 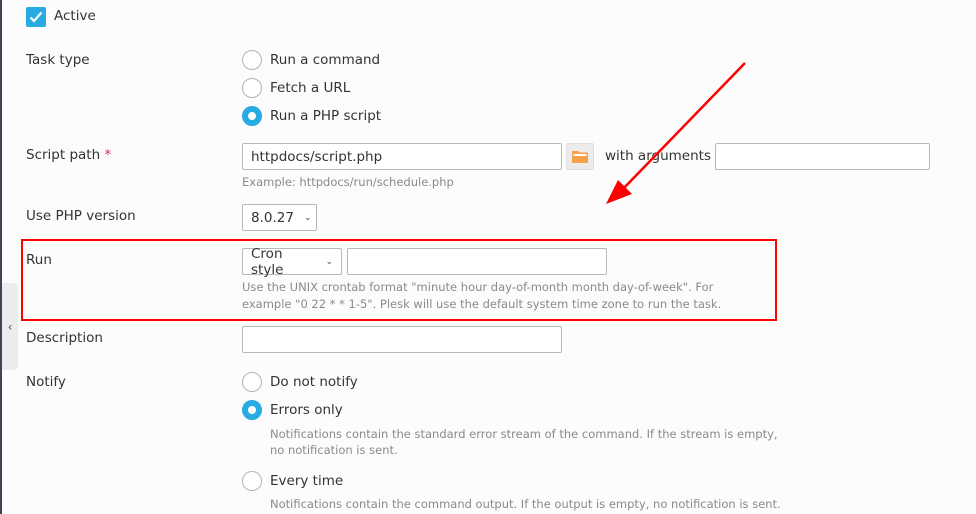 I want to click on folder-icon, so click(x=580, y=157).